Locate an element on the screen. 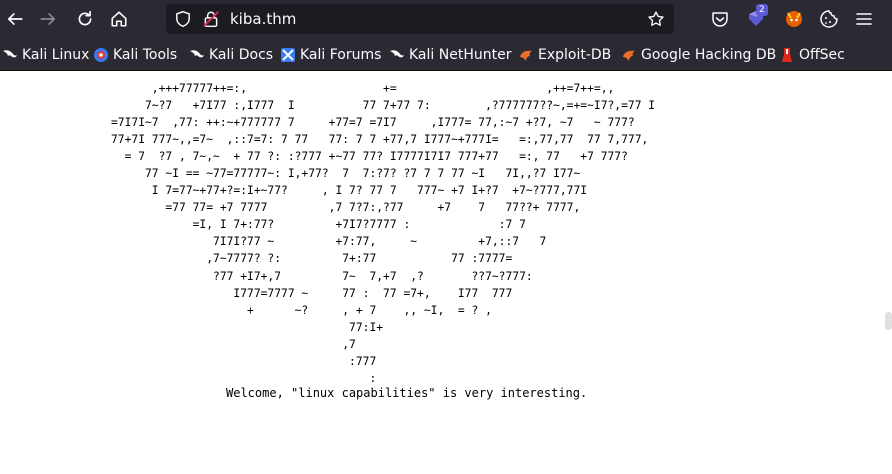 This screenshot has width=892, height=474. home-button is located at coordinates (119, 19).